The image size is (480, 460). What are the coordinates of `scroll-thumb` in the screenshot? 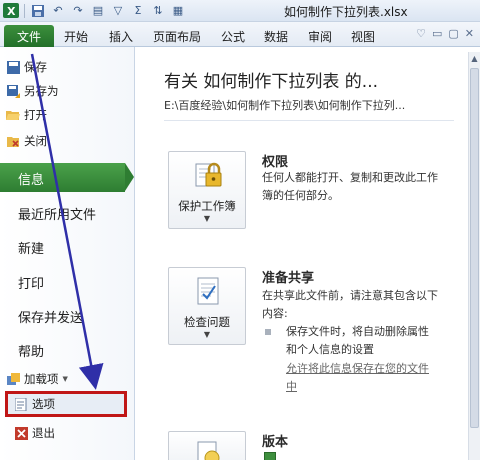 It's located at (474, 248).